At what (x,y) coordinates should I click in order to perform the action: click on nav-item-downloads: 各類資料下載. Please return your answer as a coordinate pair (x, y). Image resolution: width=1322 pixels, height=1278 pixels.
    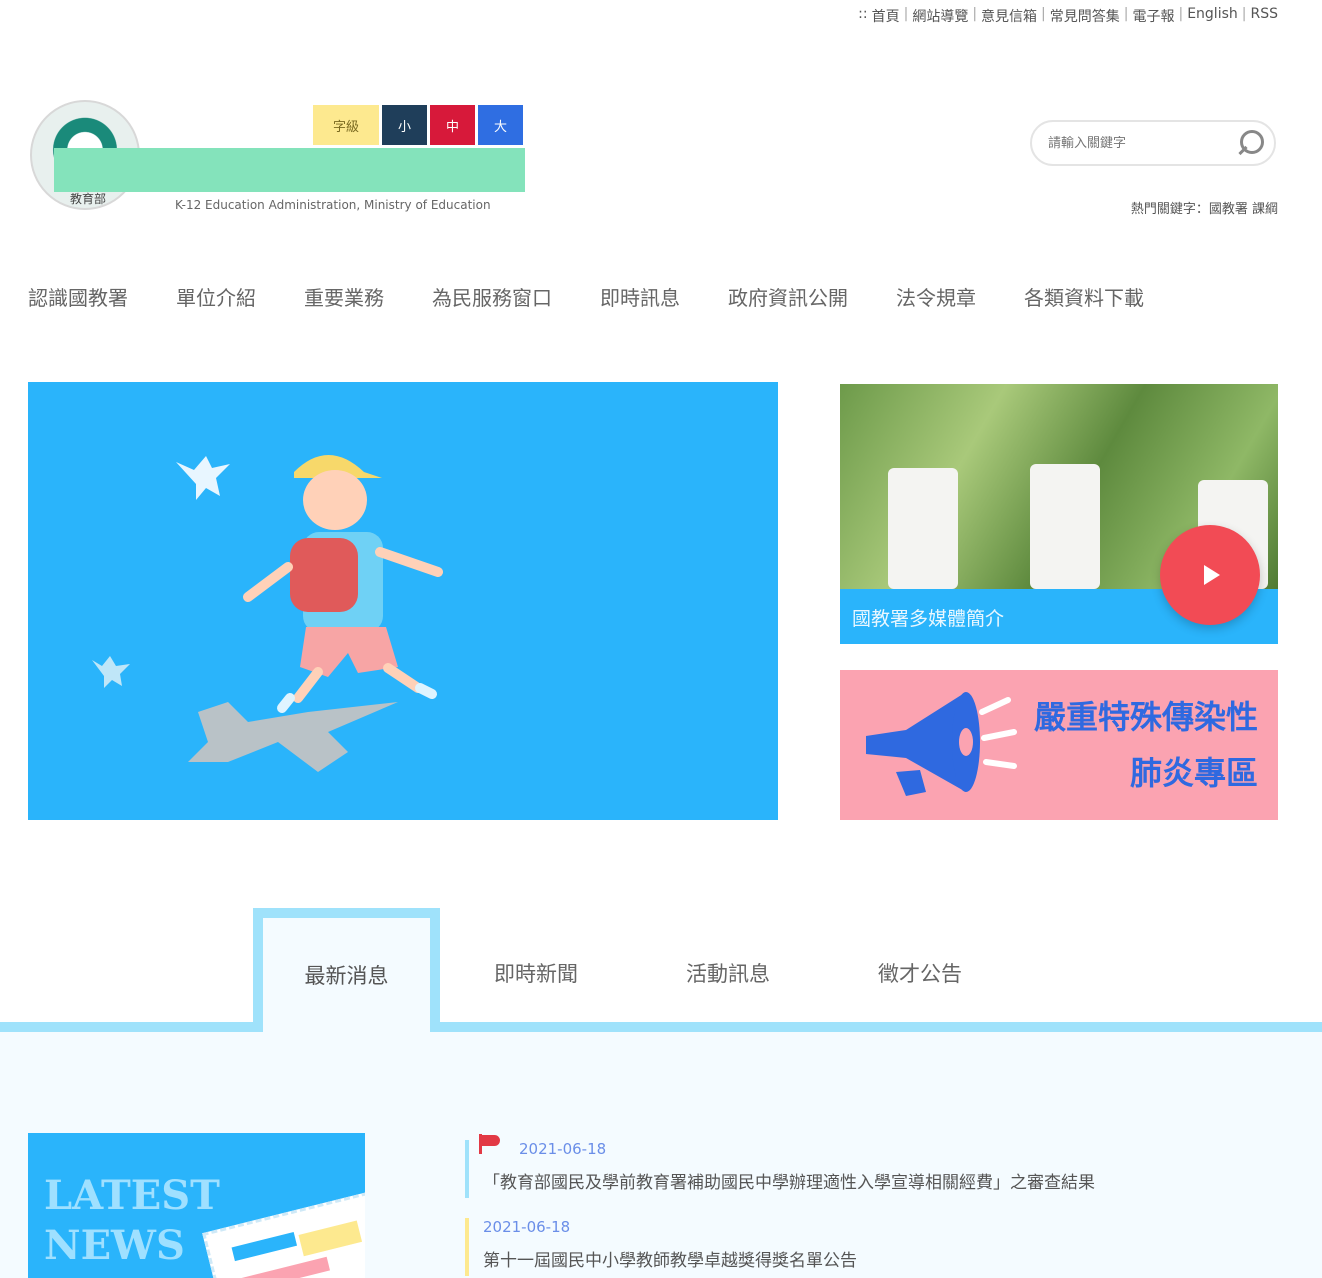
    Looking at the image, I should click on (1084, 296).